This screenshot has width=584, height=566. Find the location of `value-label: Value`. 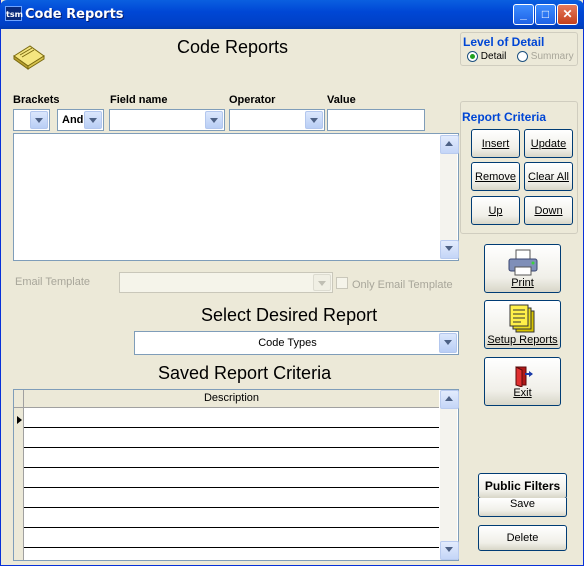

value-label: Value is located at coordinates (341, 100).